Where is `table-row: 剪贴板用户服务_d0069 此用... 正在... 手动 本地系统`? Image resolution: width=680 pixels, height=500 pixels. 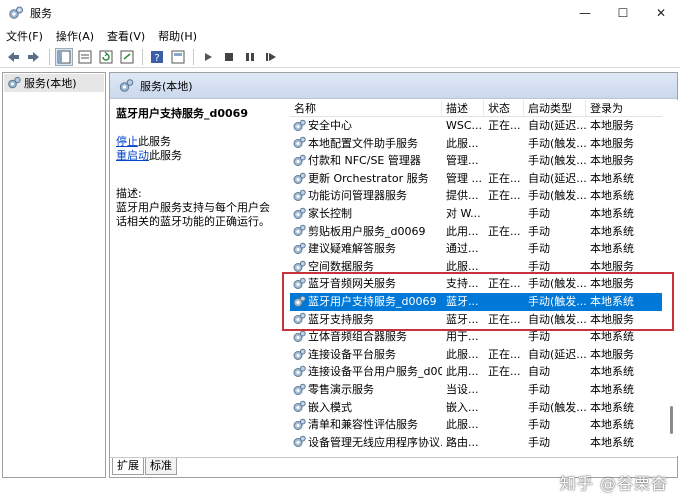 table-row: 剪贴板用户服务_d0069 此用... 正在... 手动 本地系统 is located at coordinates (476, 232).